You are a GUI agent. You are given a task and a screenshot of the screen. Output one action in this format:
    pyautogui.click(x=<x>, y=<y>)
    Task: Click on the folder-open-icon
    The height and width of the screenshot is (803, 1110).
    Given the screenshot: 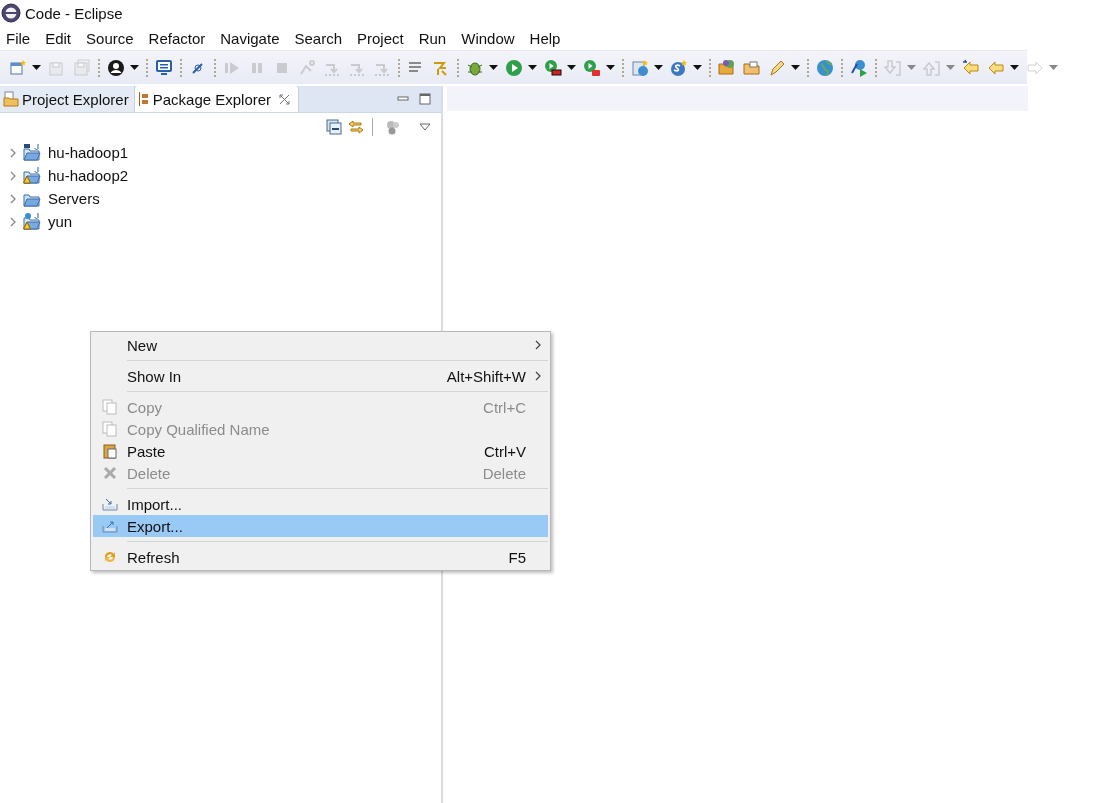 What is the action you would take?
    pyautogui.click(x=727, y=67)
    